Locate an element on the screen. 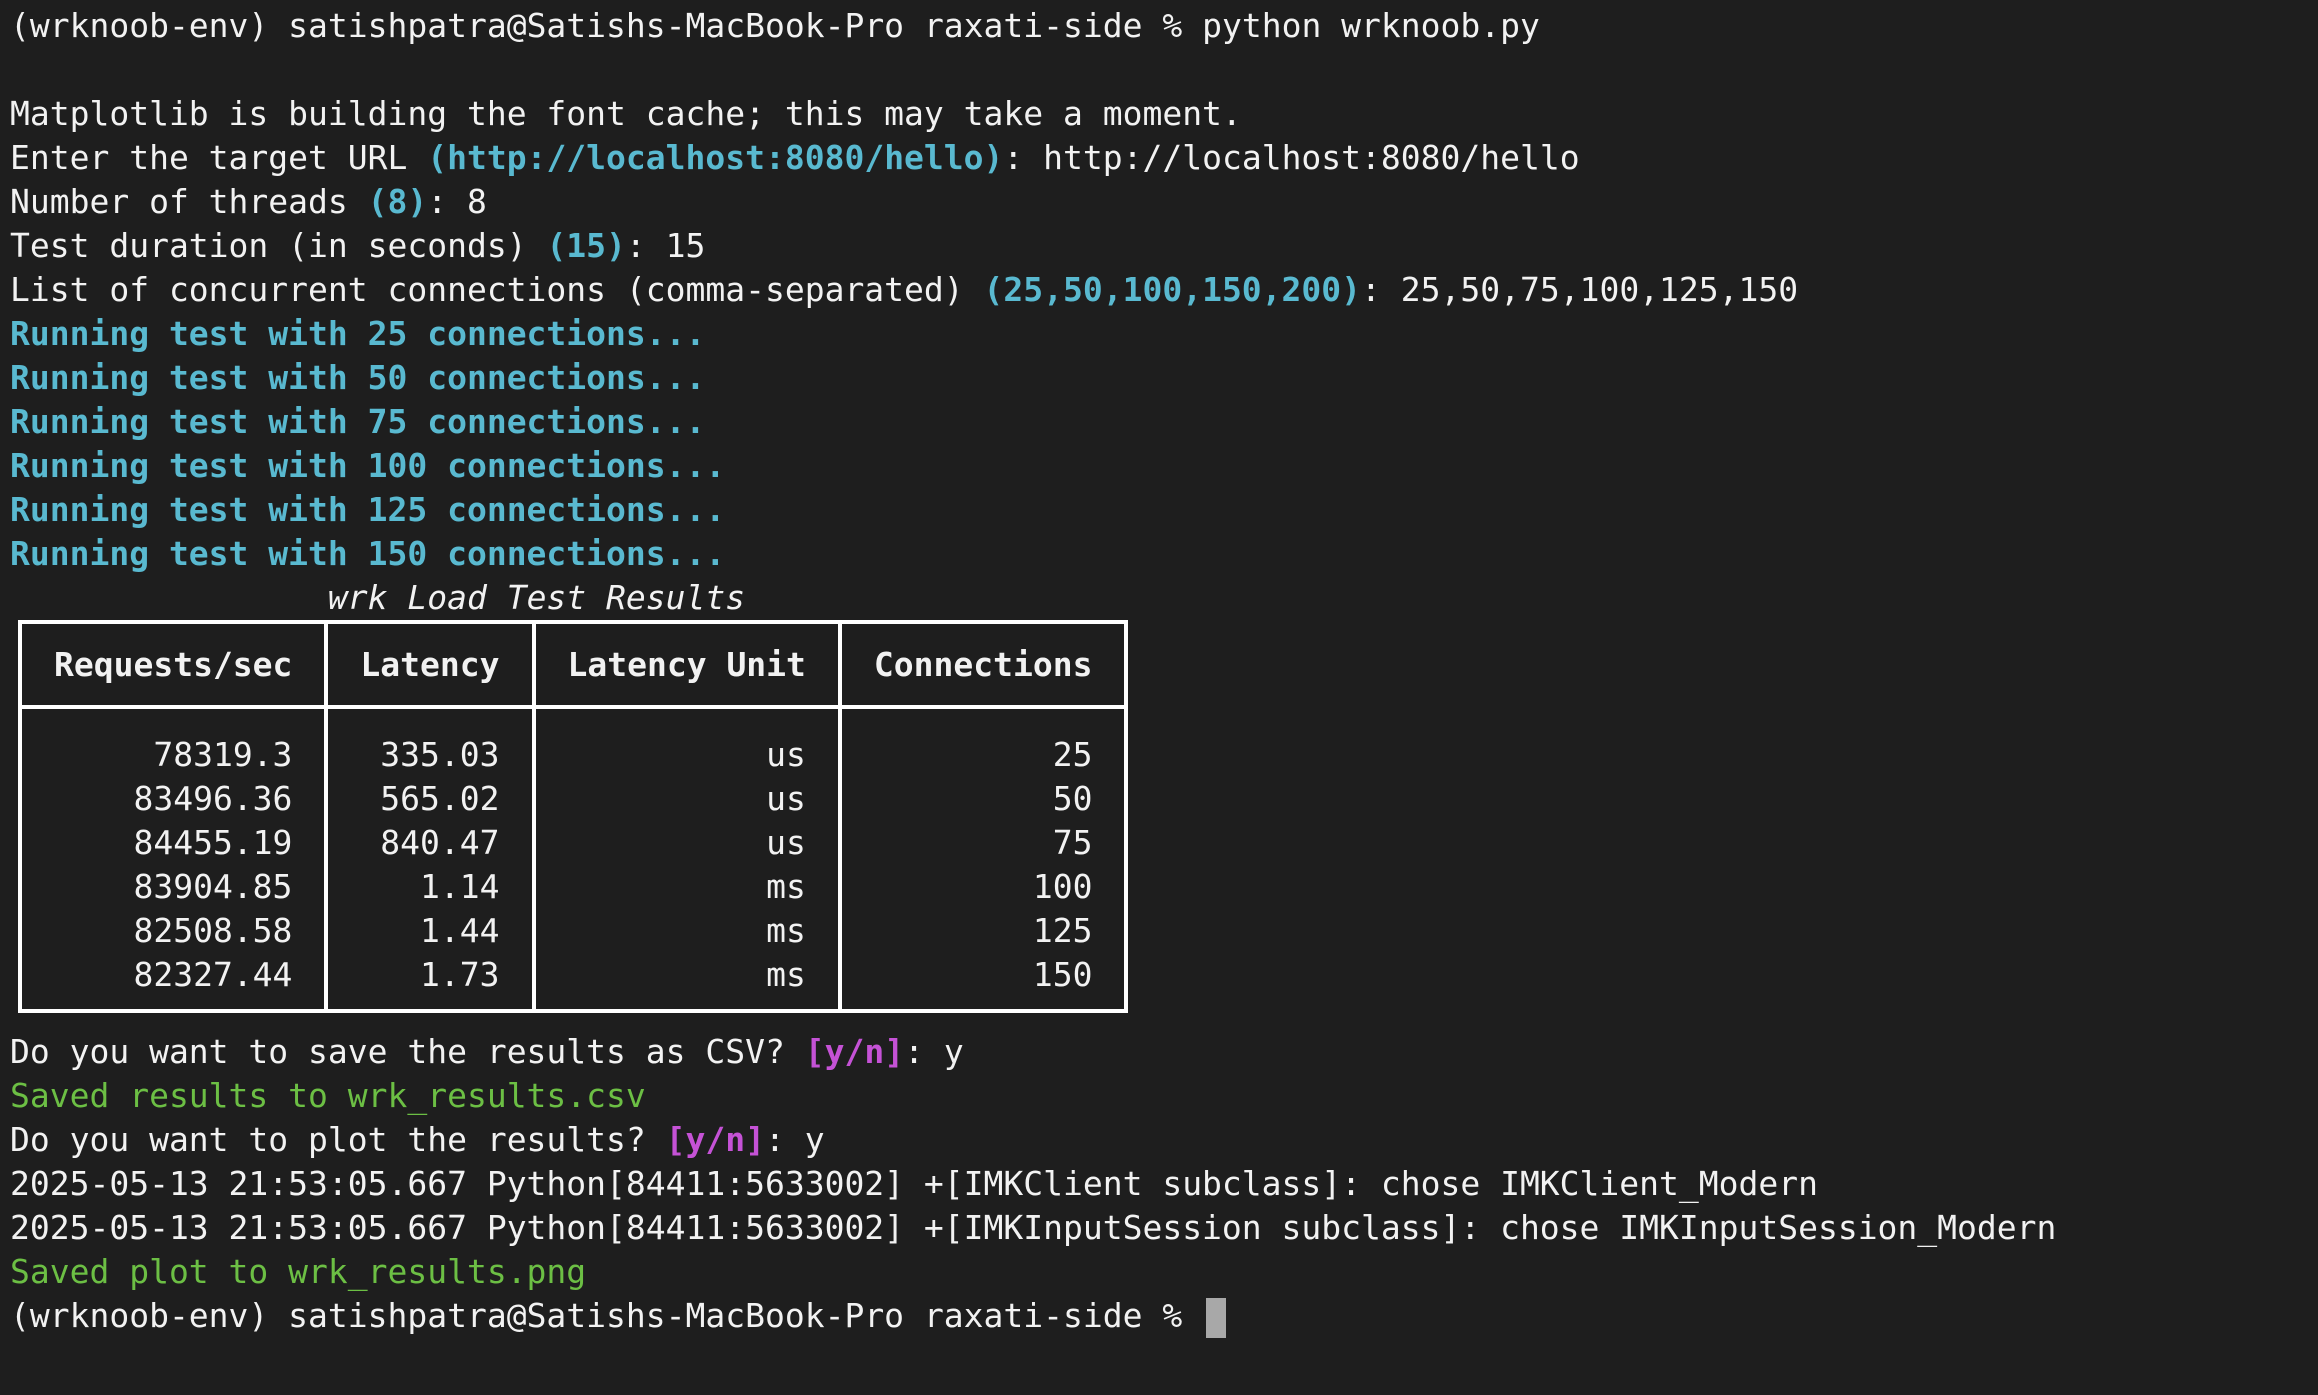  table-cell: 1.44 is located at coordinates (430, 931).